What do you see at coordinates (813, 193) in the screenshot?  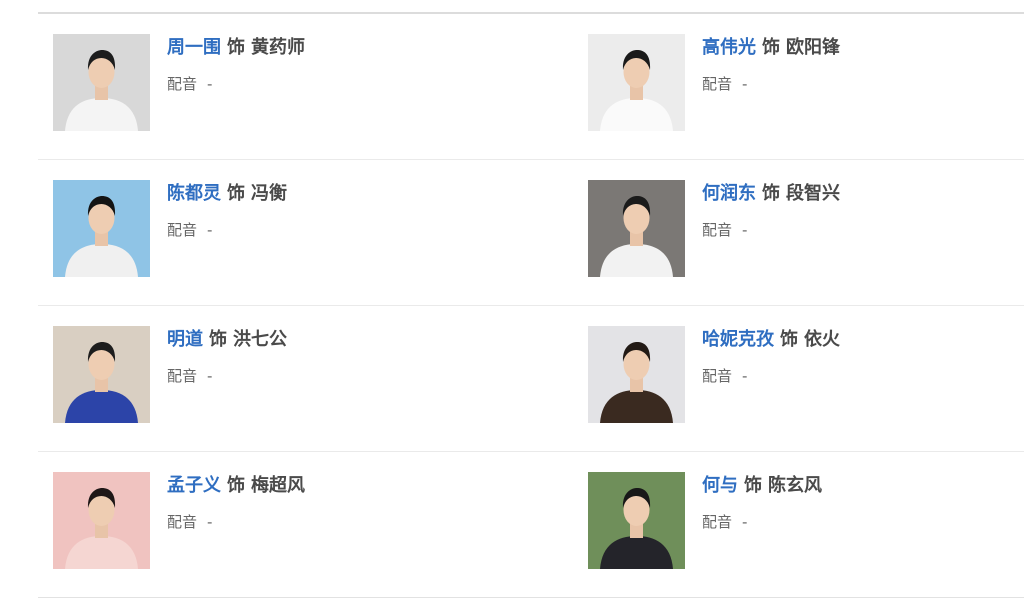 I see `role-name: 段智兴` at bounding box center [813, 193].